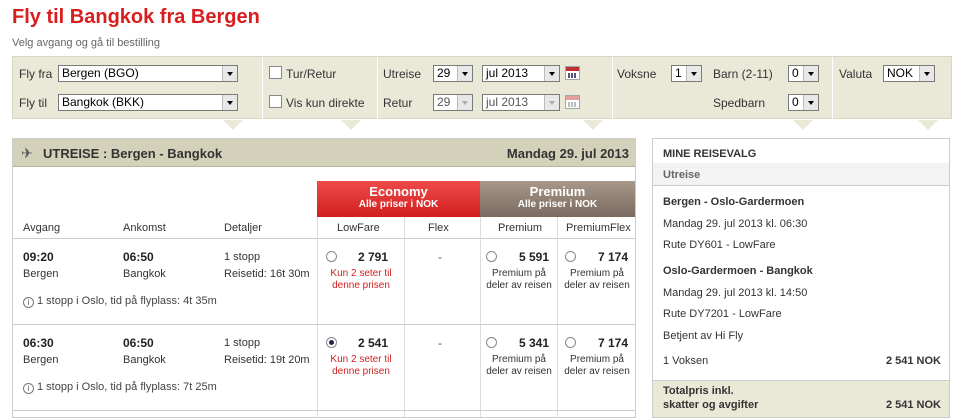 This screenshot has height=418, width=965. What do you see at coordinates (534, 257) in the screenshot?
I see `premium-price: 5 591` at bounding box center [534, 257].